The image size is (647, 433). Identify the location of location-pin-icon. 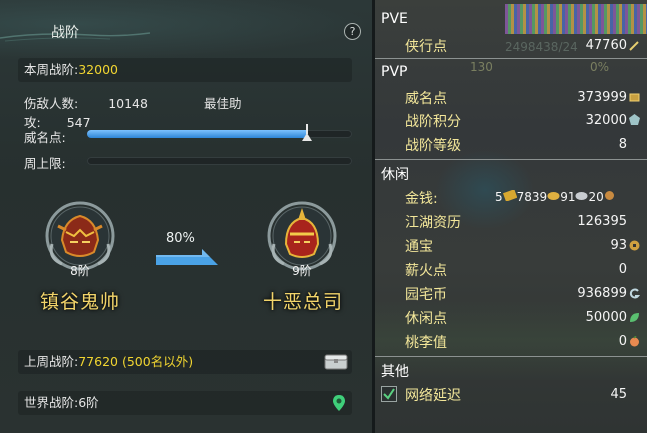
(339, 403).